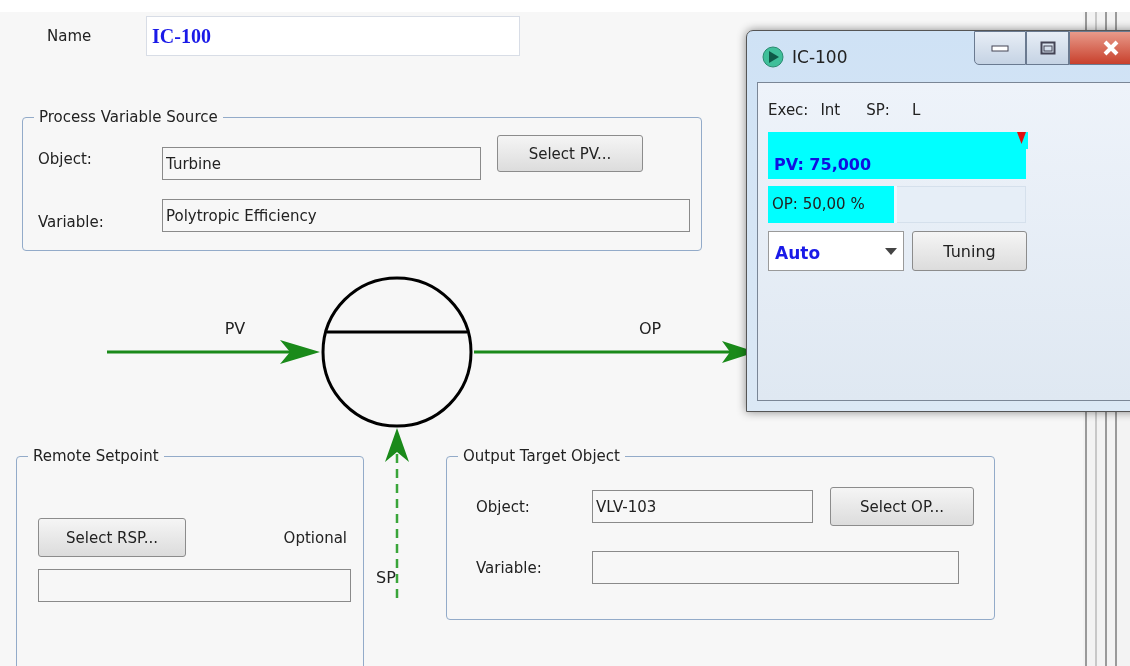 This screenshot has height=666, width=1130. Describe the element at coordinates (235, 328) in the screenshot. I see `pv-label: PV` at that location.